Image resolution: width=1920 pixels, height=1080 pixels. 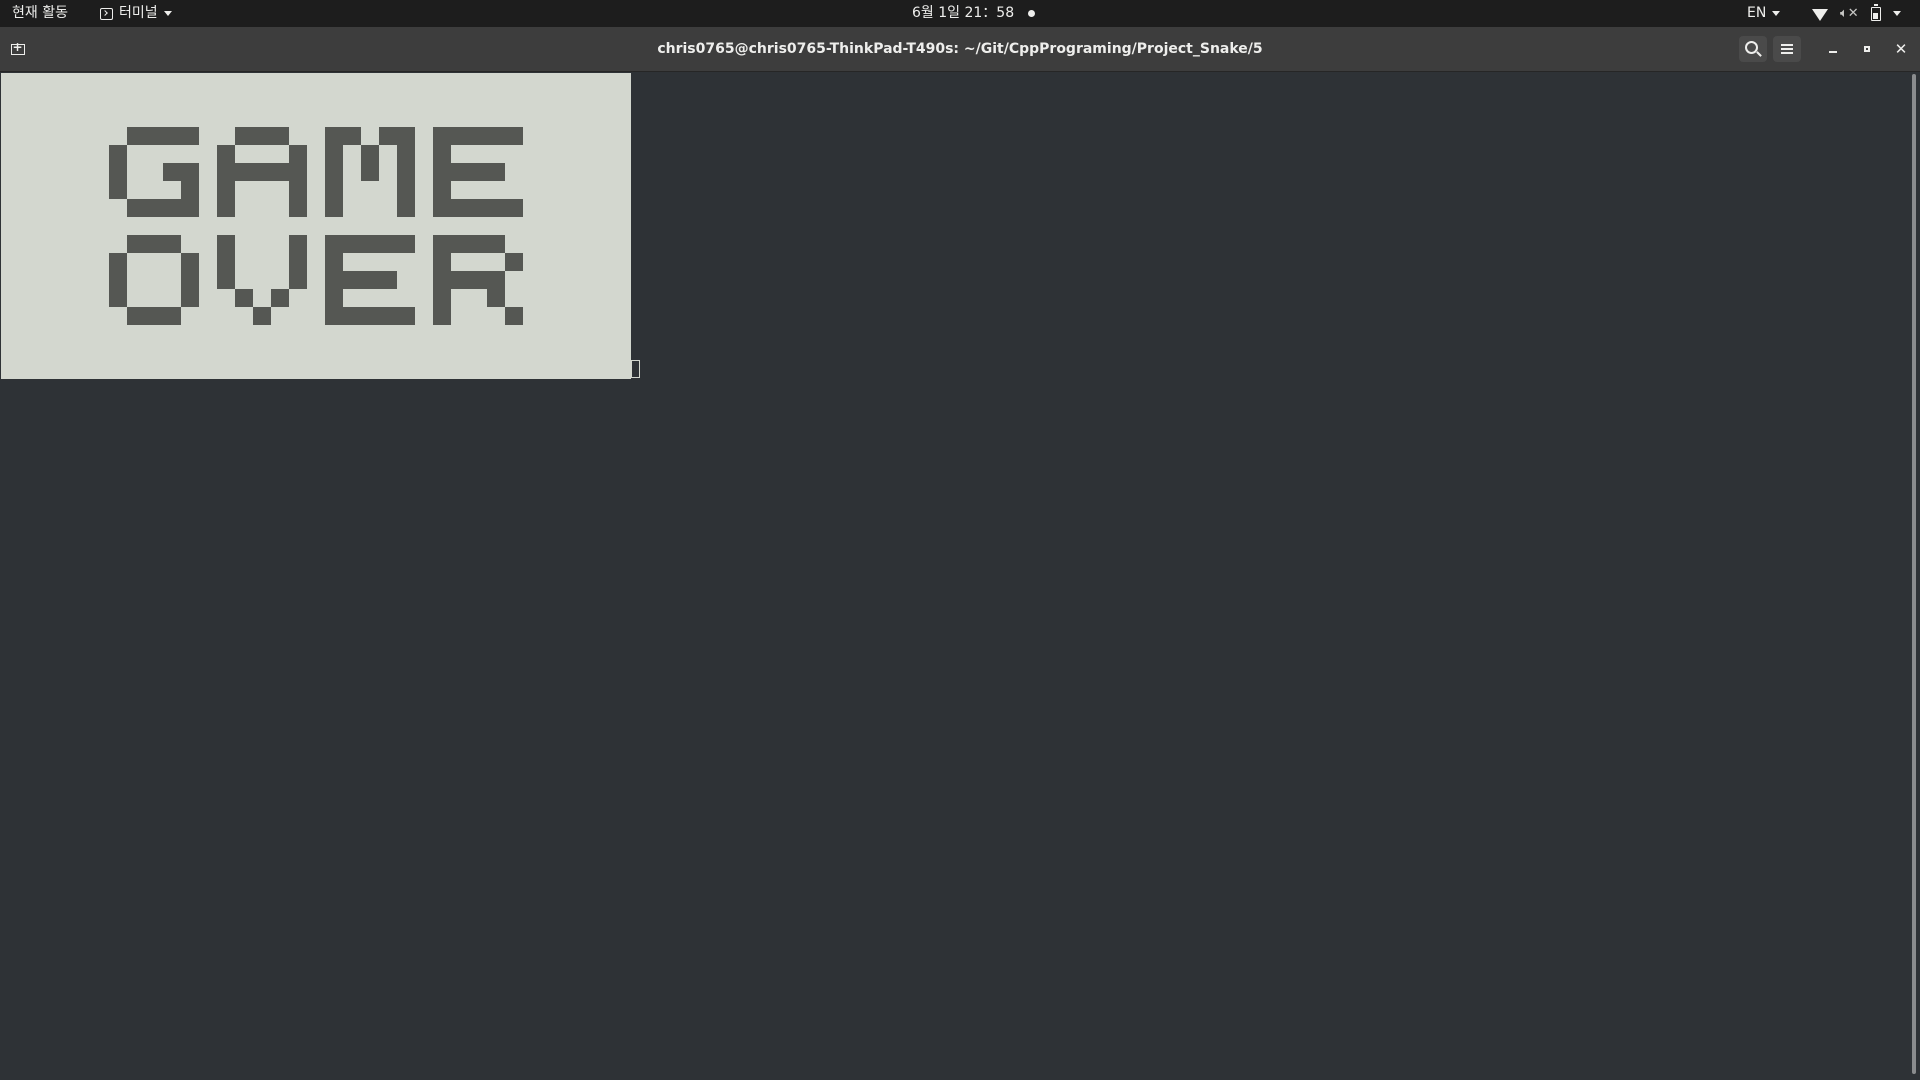 I want to click on maximize-icon, so click(x=1867, y=49).